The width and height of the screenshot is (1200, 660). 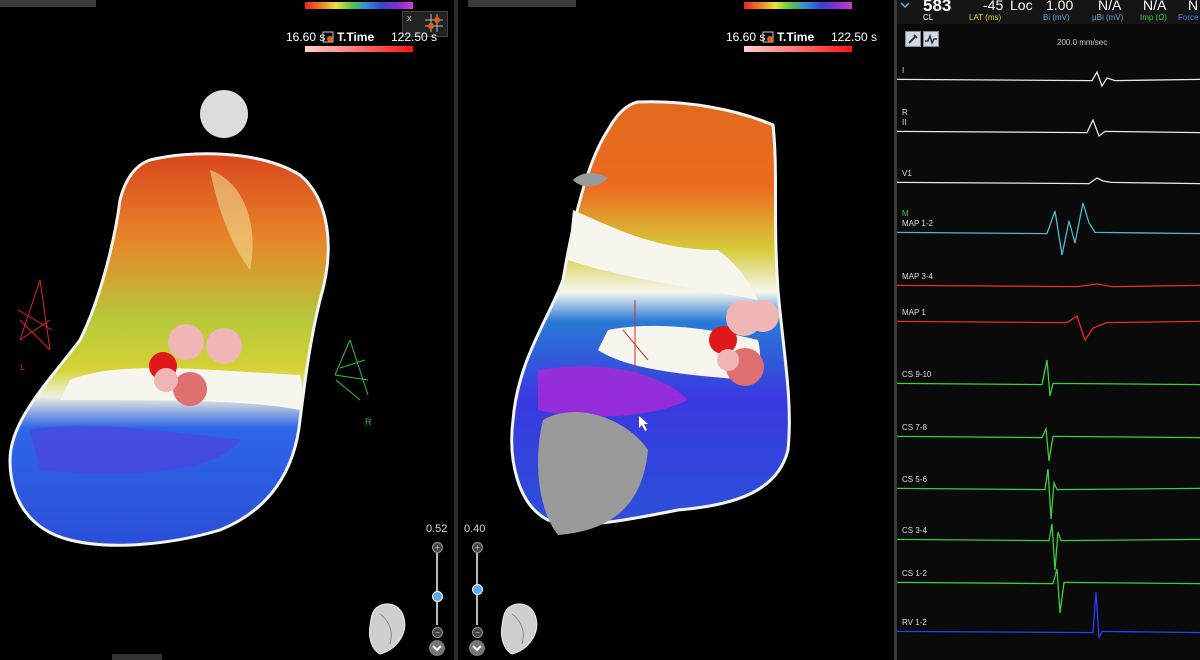 I want to click on ecg-channel-marker: R, so click(x=905, y=112).